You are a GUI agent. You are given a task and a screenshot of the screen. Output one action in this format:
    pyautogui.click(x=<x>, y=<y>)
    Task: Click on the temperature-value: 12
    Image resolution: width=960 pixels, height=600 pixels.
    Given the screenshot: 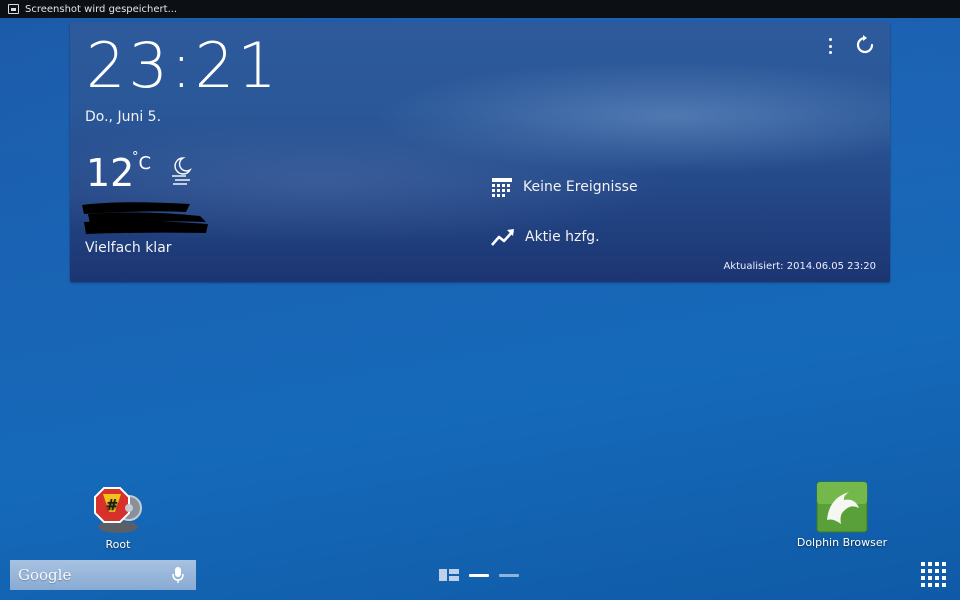 What is the action you would take?
    pyautogui.click(x=110, y=173)
    